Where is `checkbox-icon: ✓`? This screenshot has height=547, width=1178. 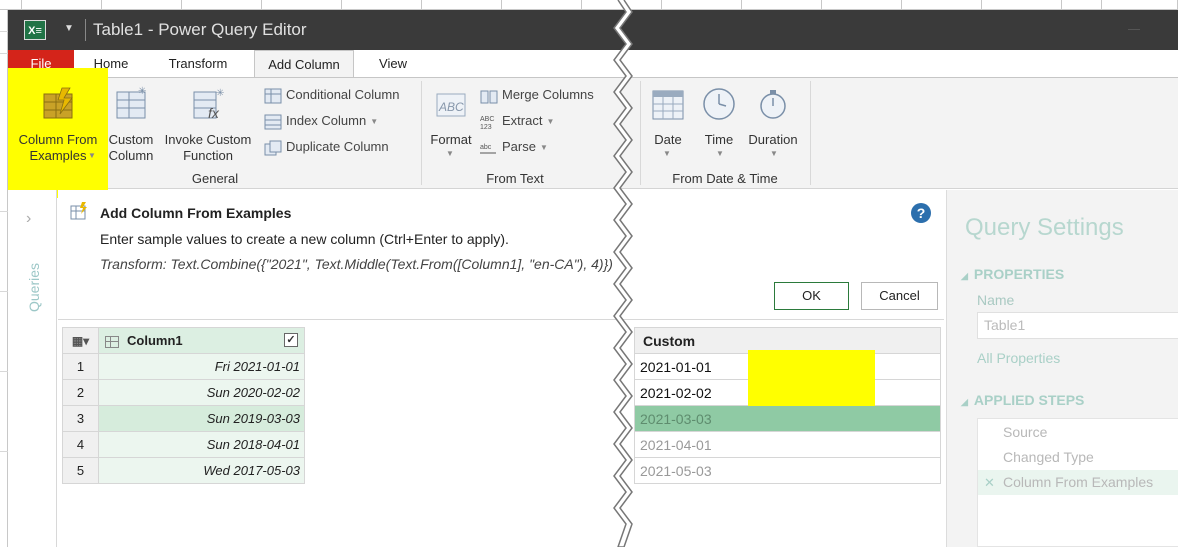 checkbox-icon: ✓ is located at coordinates (291, 340).